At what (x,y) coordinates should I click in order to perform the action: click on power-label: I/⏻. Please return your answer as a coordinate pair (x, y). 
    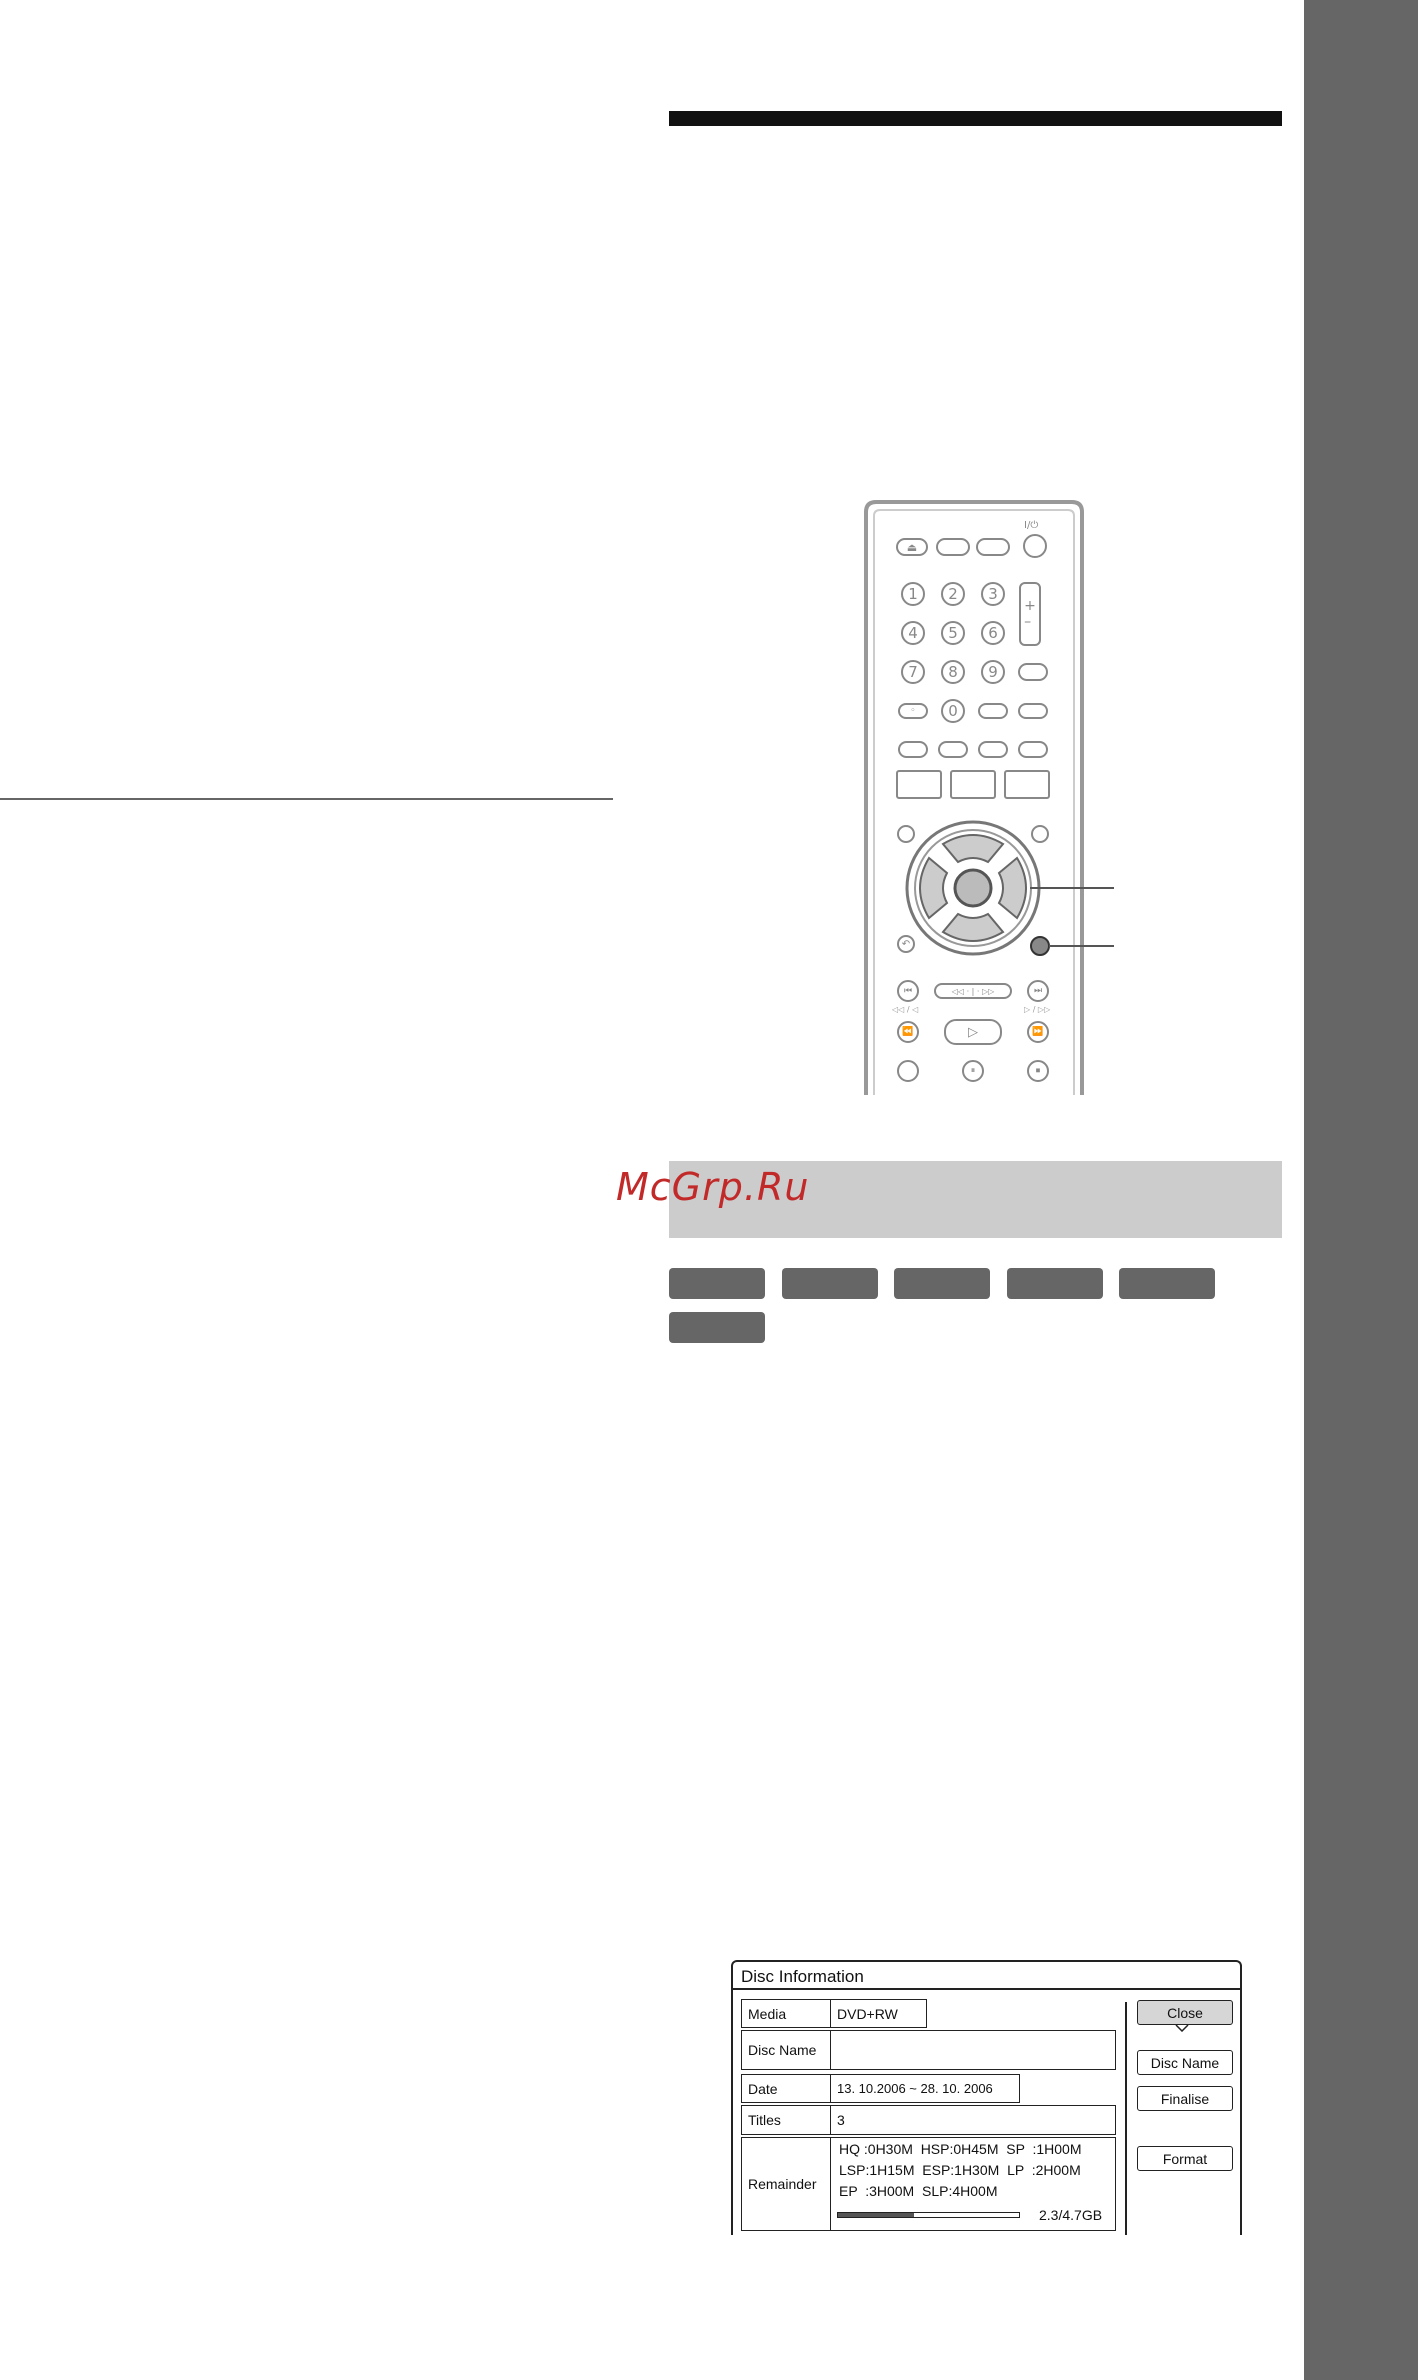
    Looking at the image, I should click on (1031, 525).